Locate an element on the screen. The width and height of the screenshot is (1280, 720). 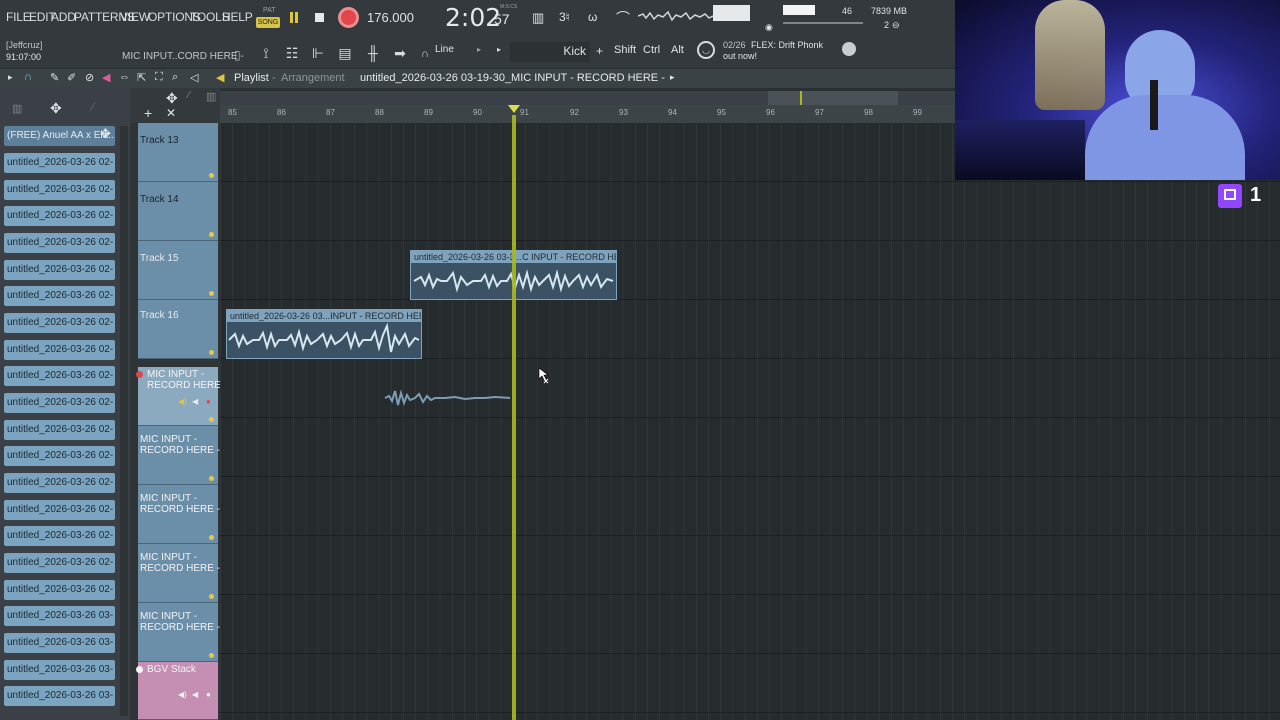
add-track-icon: + is located at coordinates (148, 113).